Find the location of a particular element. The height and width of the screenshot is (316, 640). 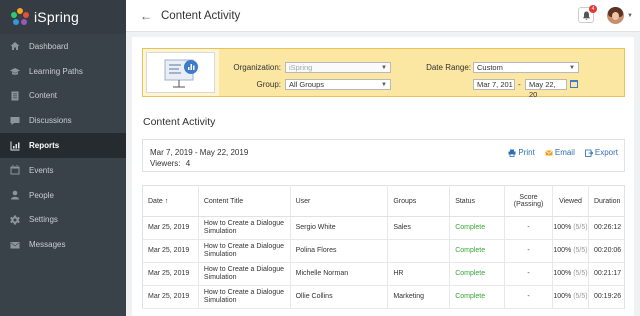

column-header-date: Date ↑ is located at coordinates (170, 201).